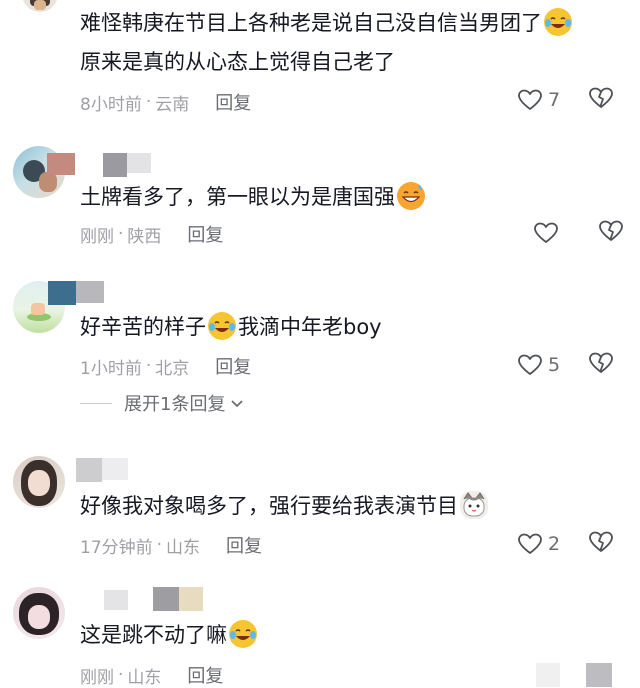  What do you see at coordinates (411, 196) in the screenshot?
I see `sweat-smile-emoji-icon` at bounding box center [411, 196].